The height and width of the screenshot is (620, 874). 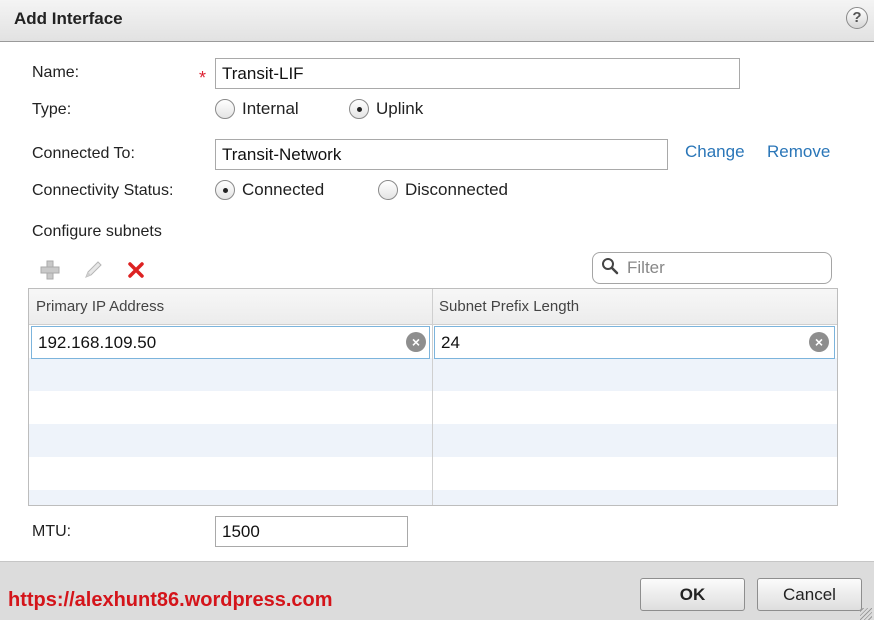 I want to click on connected-to-field: Transit-Network, so click(x=441, y=154).